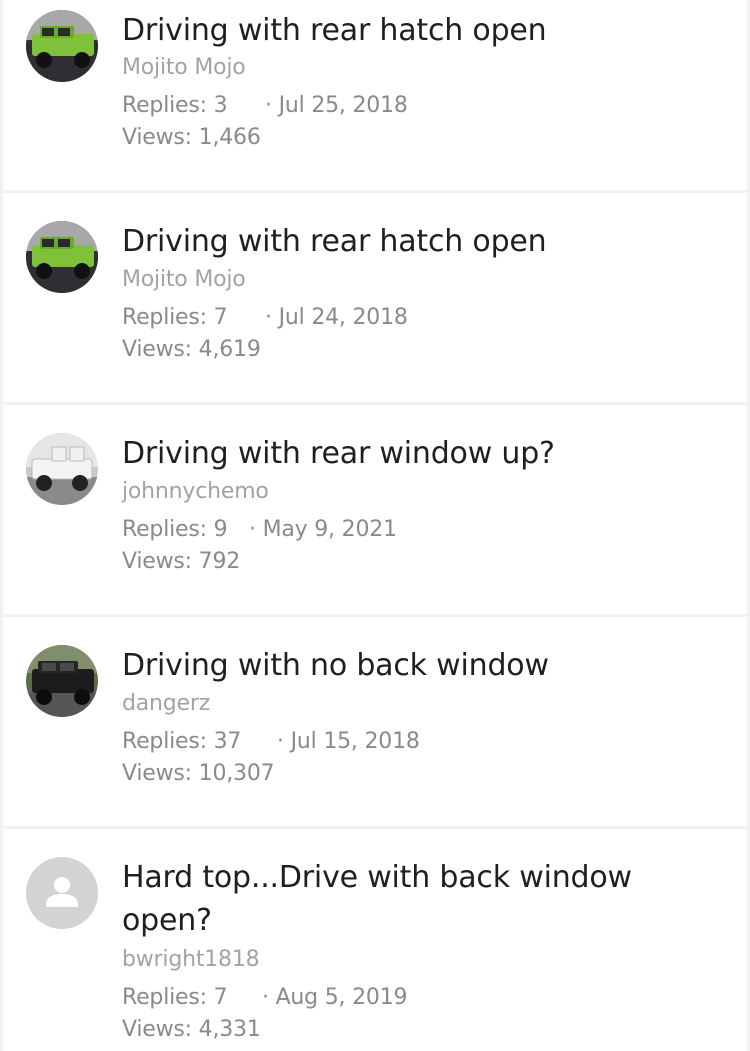 The width and height of the screenshot is (750, 1051). I want to click on thread-meta: Replies: 9 · May 9, 2021, so click(422, 530).